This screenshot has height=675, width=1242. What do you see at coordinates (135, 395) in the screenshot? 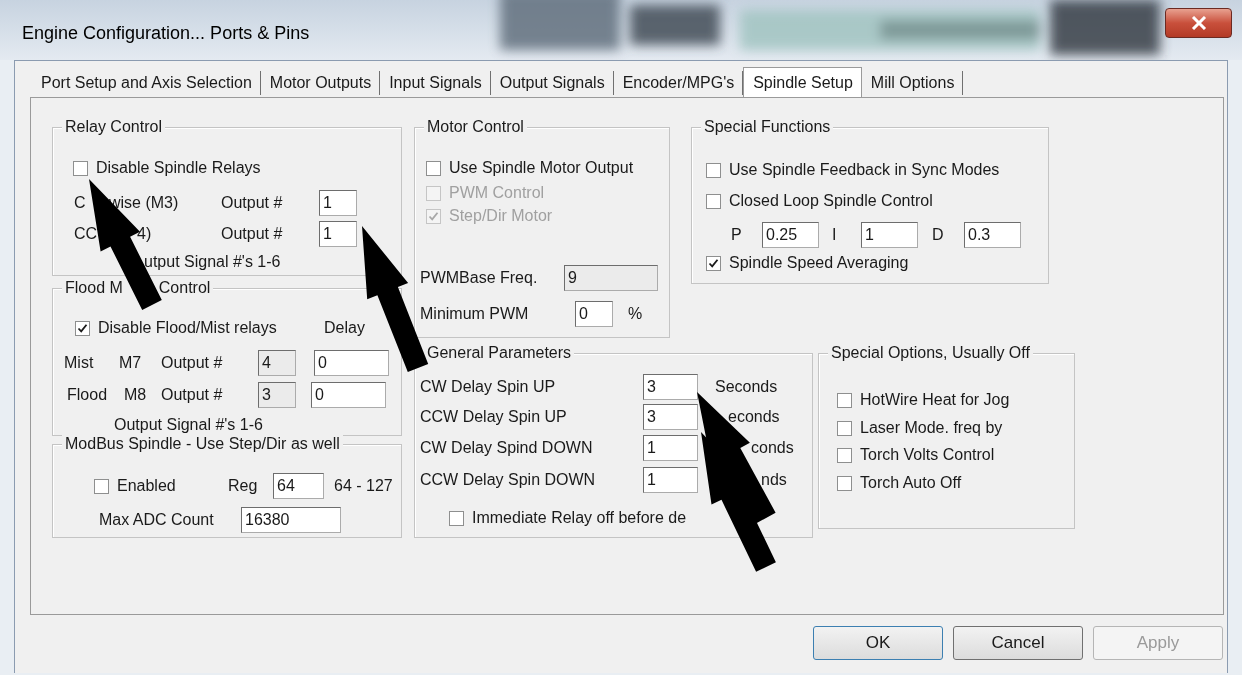
I see `field-label: M8` at bounding box center [135, 395].